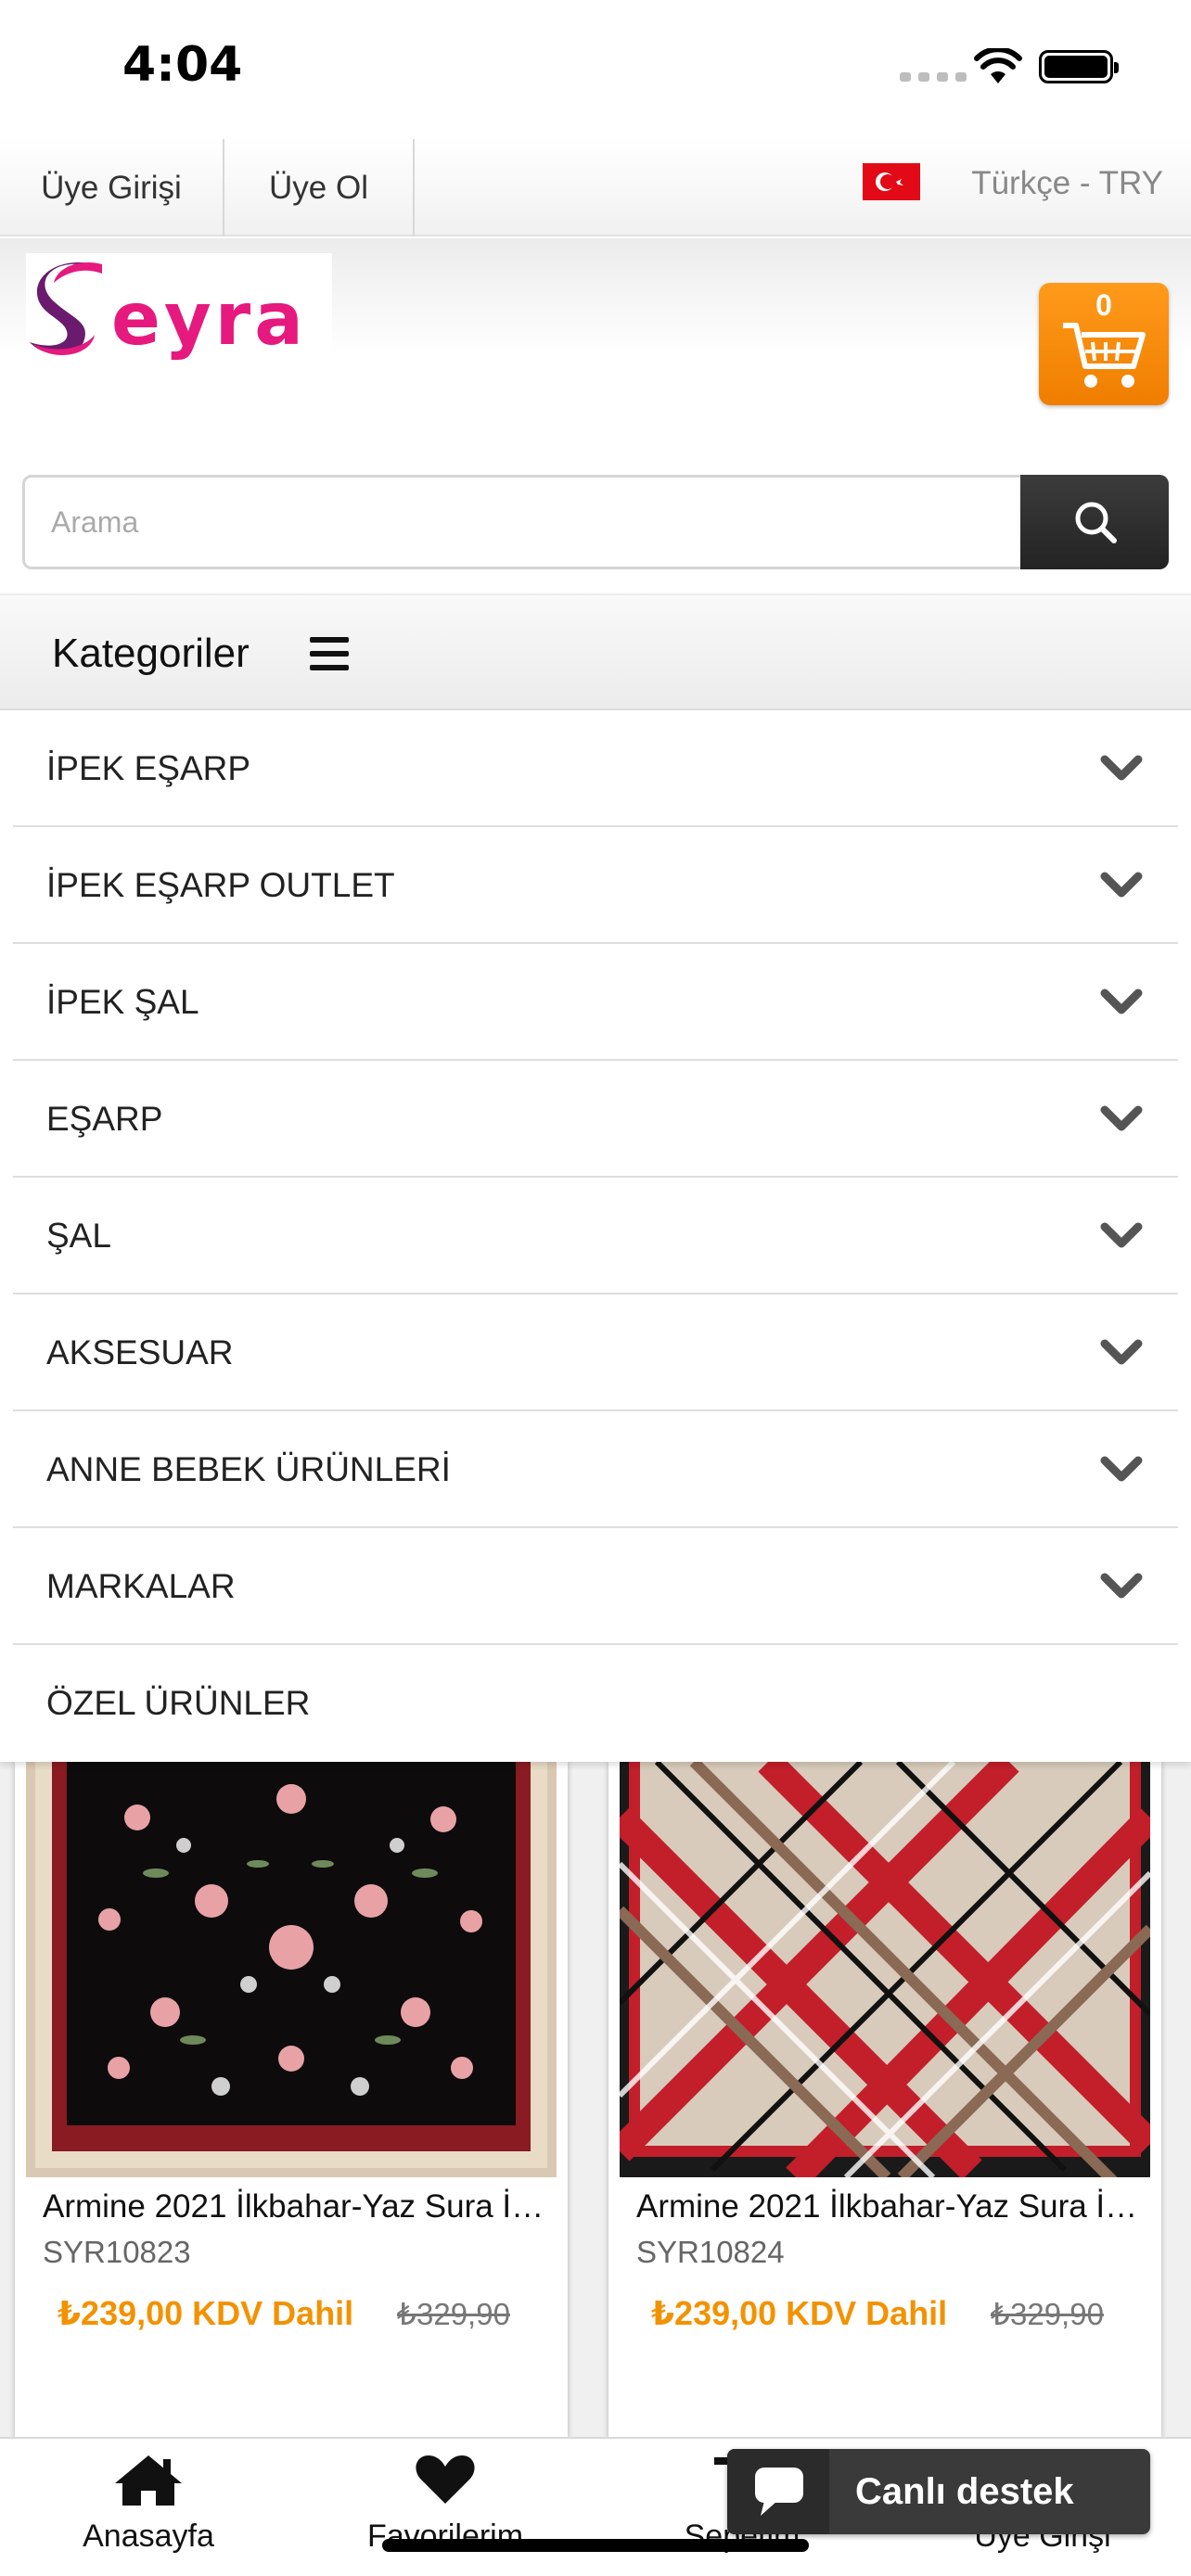 This screenshot has width=1191, height=2576. I want to click on battery-icon, so click(1079, 66).